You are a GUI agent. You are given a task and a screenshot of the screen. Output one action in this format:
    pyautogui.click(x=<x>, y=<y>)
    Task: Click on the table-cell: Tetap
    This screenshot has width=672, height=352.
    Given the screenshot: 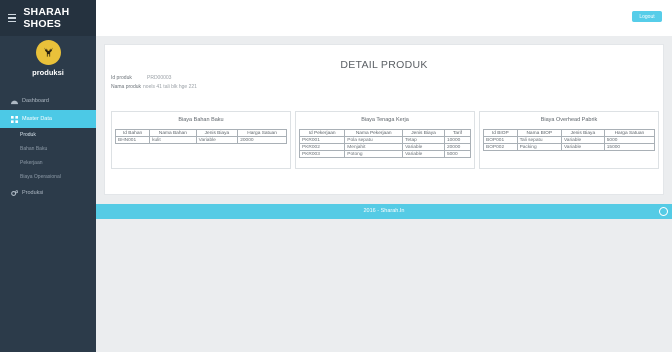 What is the action you would take?
    pyautogui.click(x=423, y=140)
    